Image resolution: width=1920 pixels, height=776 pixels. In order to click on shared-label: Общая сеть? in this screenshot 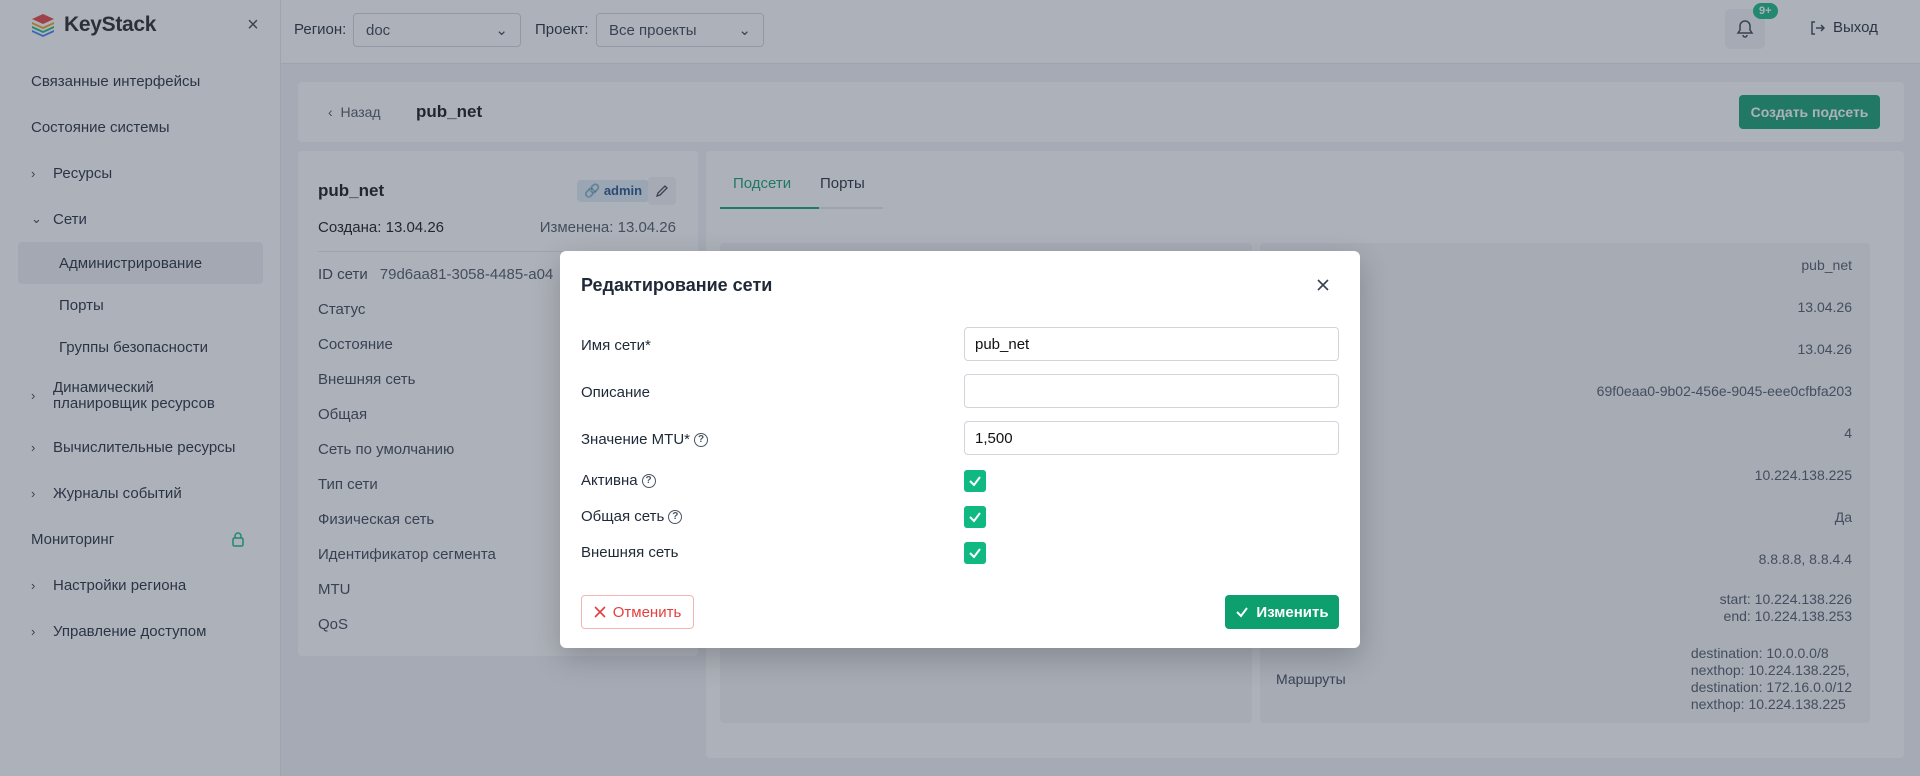, I will do `click(632, 516)`.